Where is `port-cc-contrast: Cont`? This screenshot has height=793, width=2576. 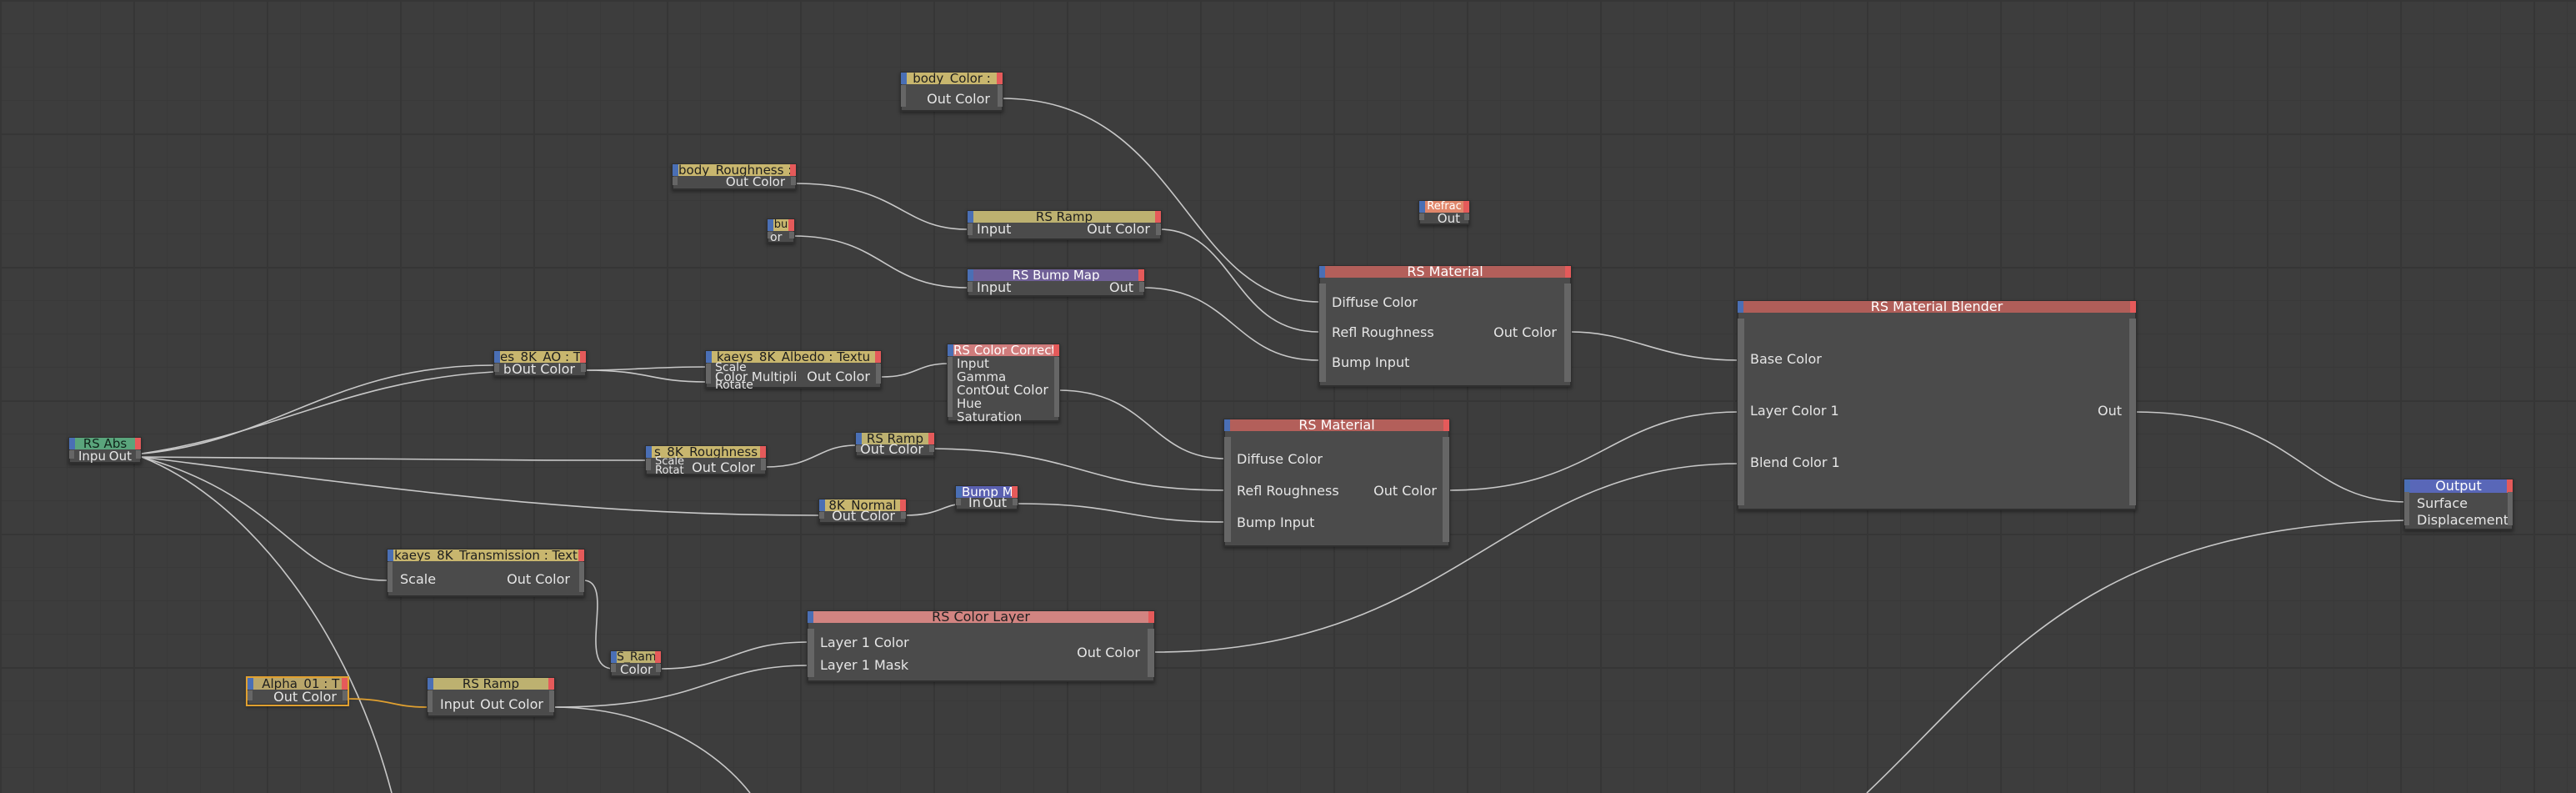 port-cc-contrast: Cont is located at coordinates (972, 391).